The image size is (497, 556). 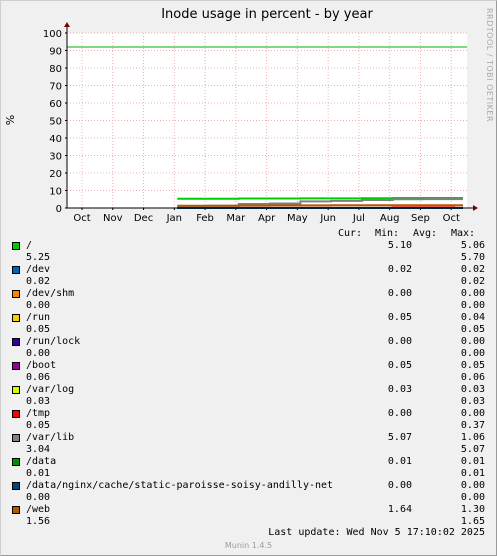 I want to click on y-tick-label: 100, so click(x=52, y=34).